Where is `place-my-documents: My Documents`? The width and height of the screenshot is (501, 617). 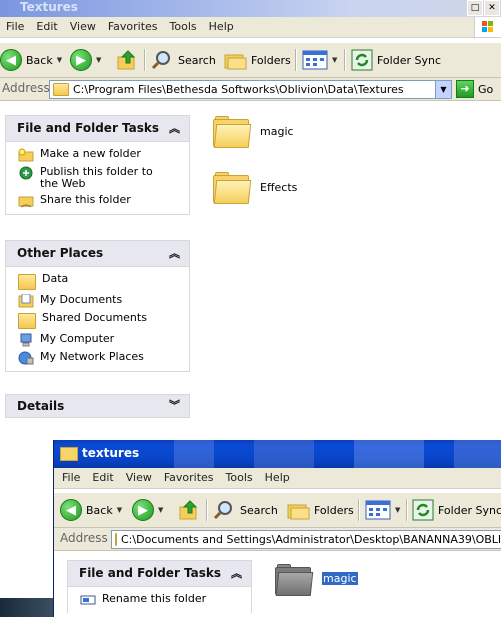 place-my-documents: My Documents is located at coordinates (97, 301).